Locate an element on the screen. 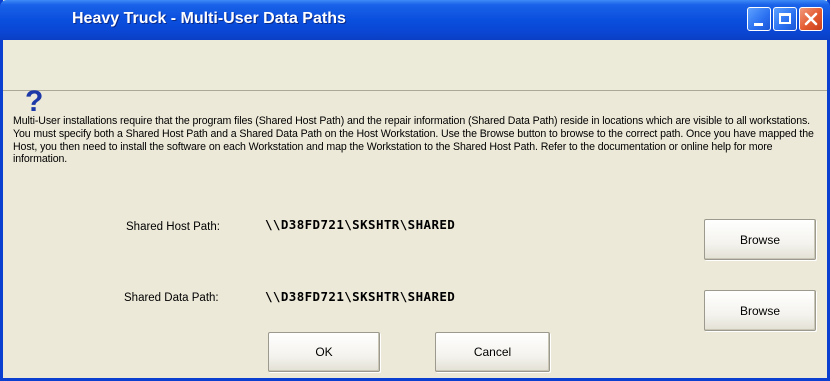 This screenshot has height=381, width=830. shared-host-path-label: Shared Host Path: is located at coordinates (173, 227).